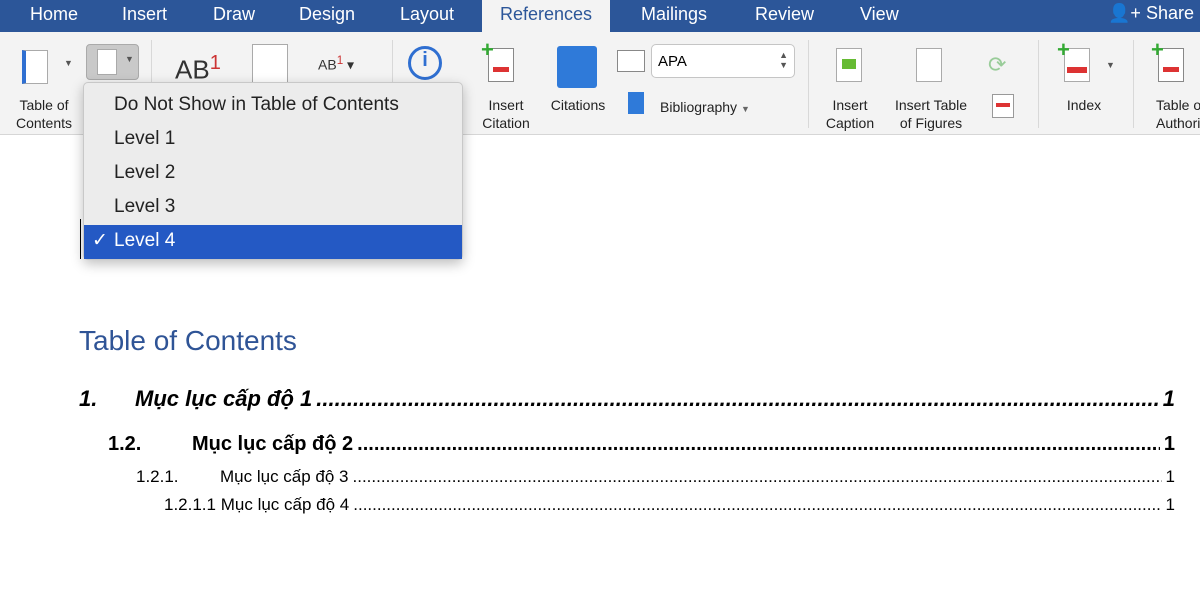 The width and height of the screenshot is (1200, 599). I want to click on checkmark-icon: ✓, so click(100, 240).